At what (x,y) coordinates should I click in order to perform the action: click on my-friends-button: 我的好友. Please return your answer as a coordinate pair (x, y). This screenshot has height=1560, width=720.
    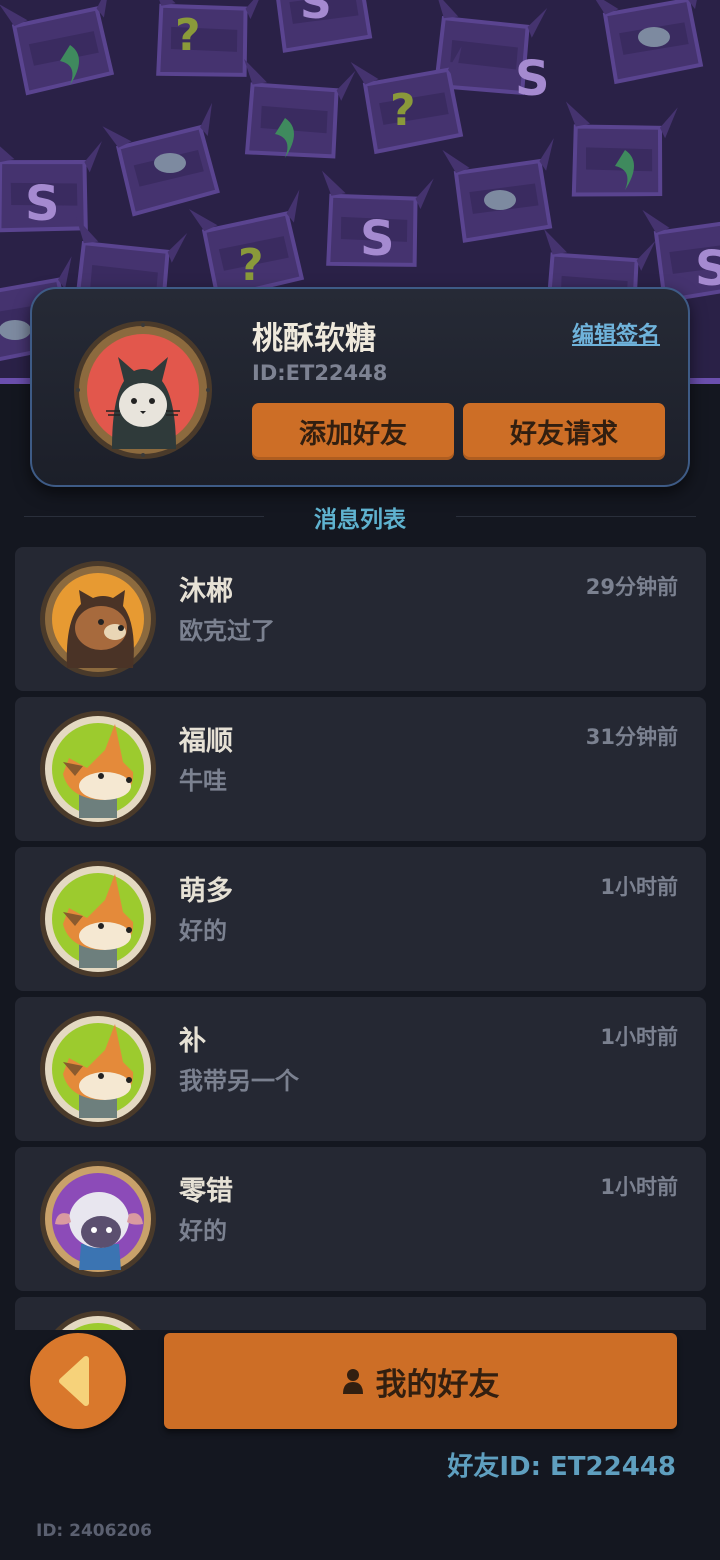
    Looking at the image, I should click on (420, 1381).